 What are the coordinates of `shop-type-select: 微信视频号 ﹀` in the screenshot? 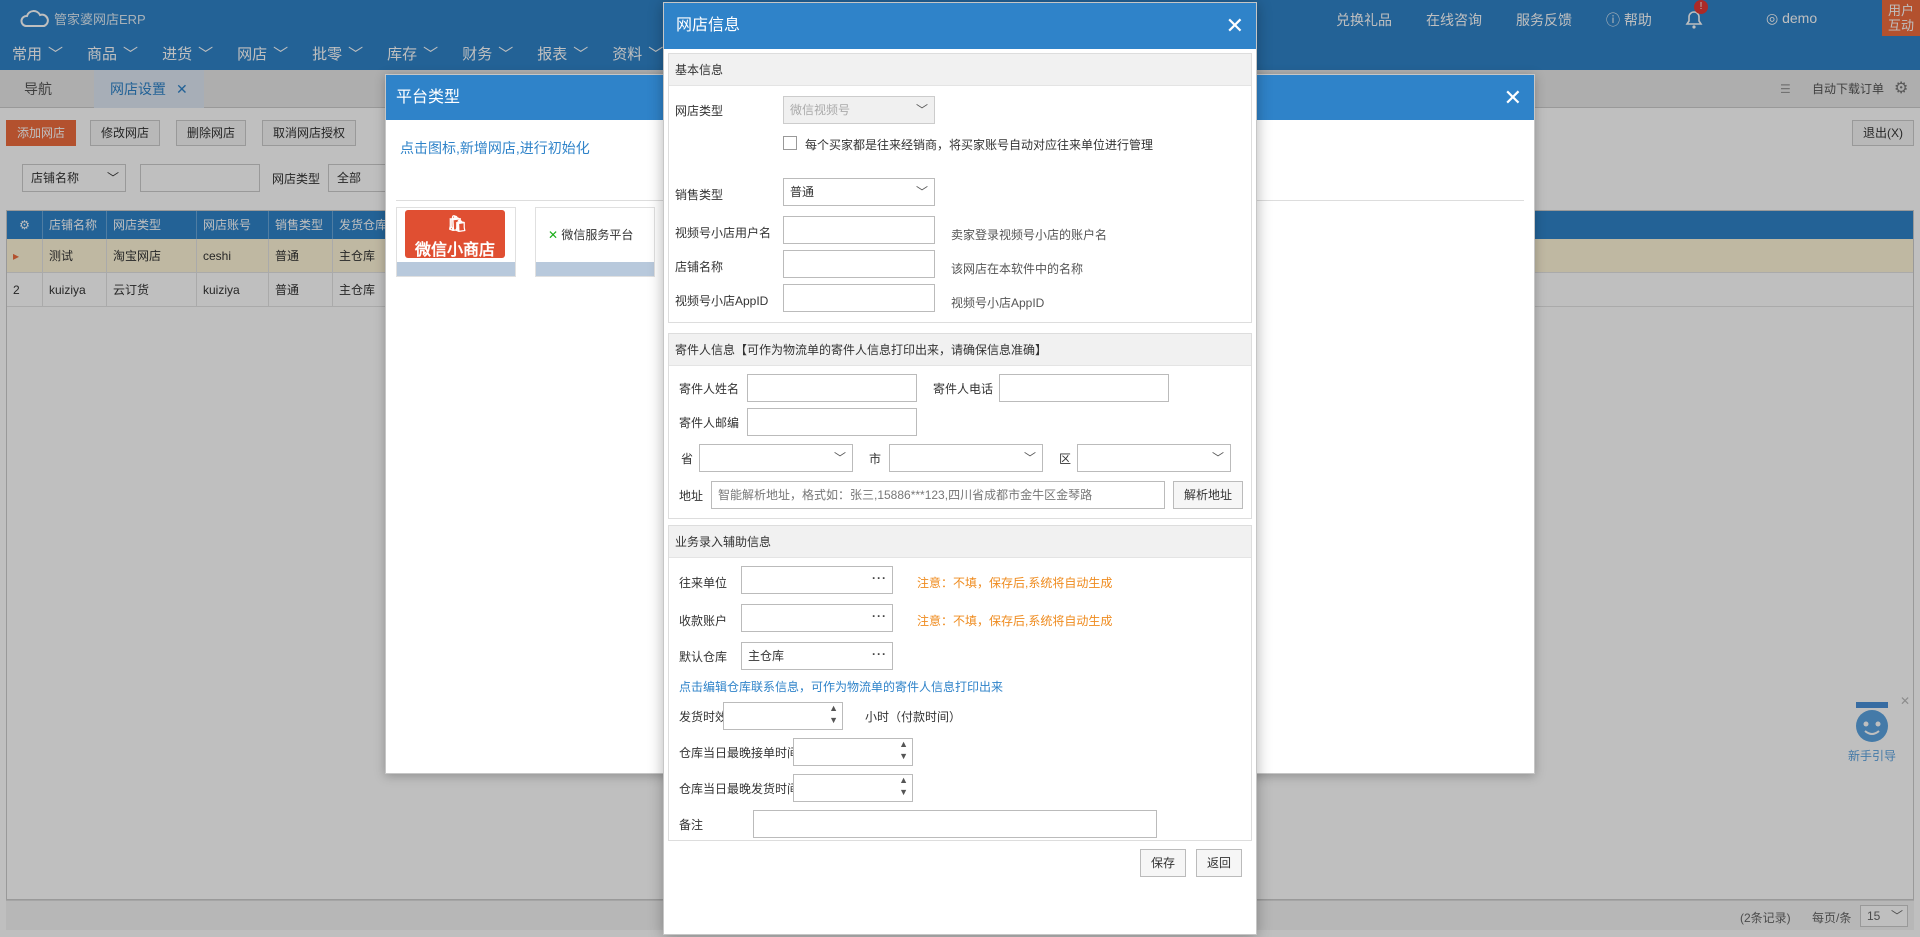 It's located at (859, 110).